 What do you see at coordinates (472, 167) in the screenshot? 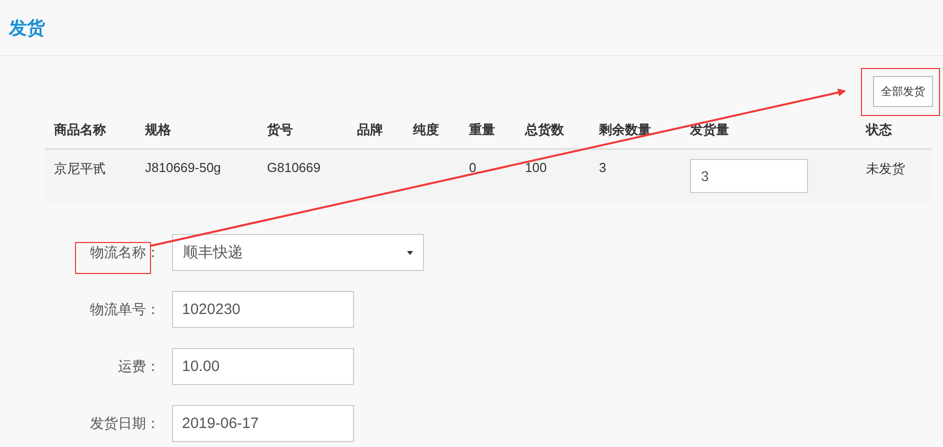
I see `table-cell: 0` at bounding box center [472, 167].